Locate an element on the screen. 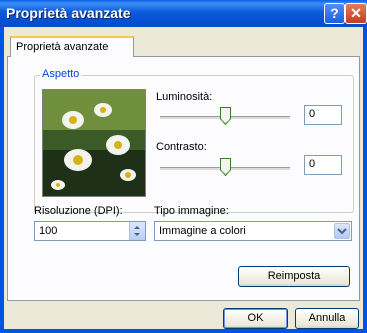  cancel-button-label: Annulla is located at coordinates (327, 318).